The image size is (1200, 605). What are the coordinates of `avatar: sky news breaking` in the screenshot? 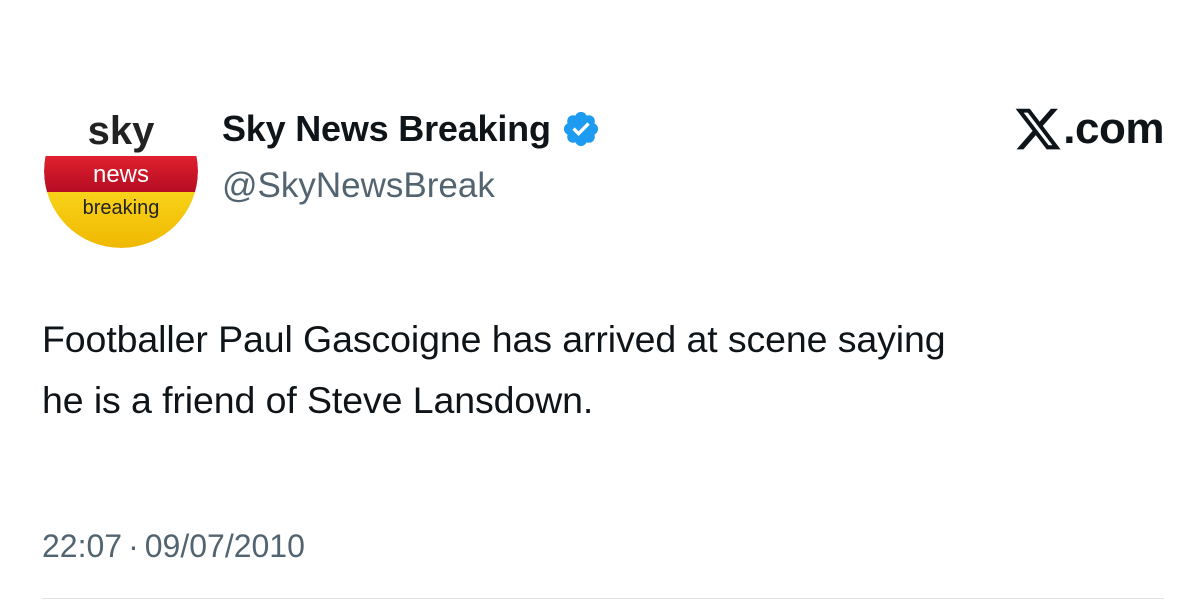 It's located at (121, 171).